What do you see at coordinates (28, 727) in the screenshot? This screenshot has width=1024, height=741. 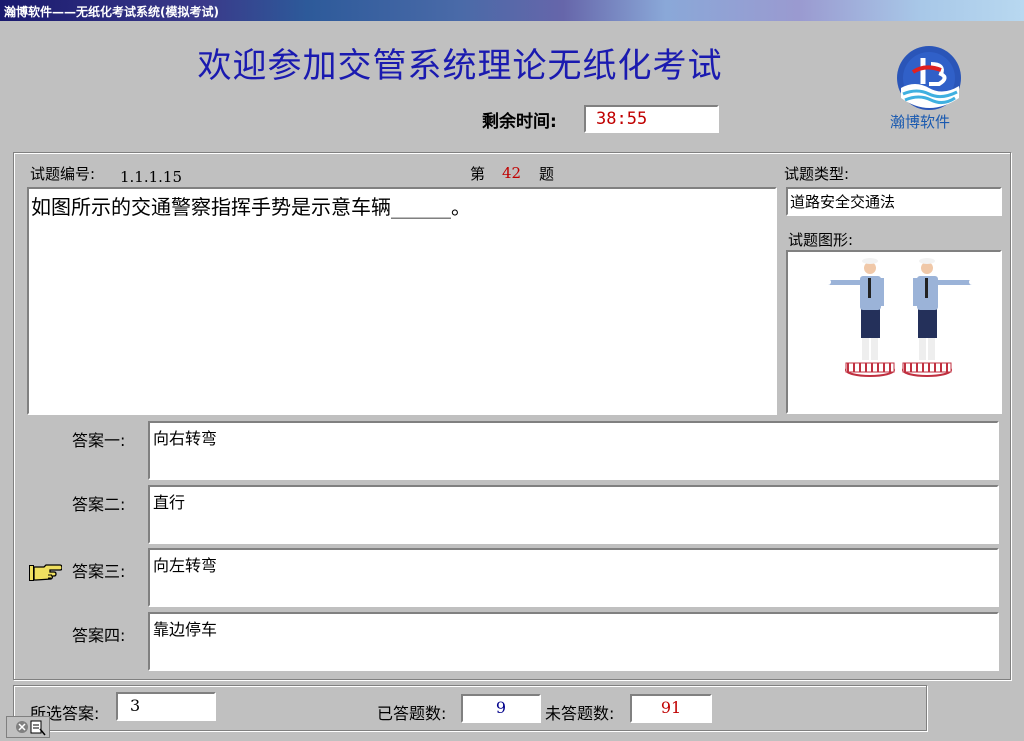 I see `taskbar-button` at bounding box center [28, 727].